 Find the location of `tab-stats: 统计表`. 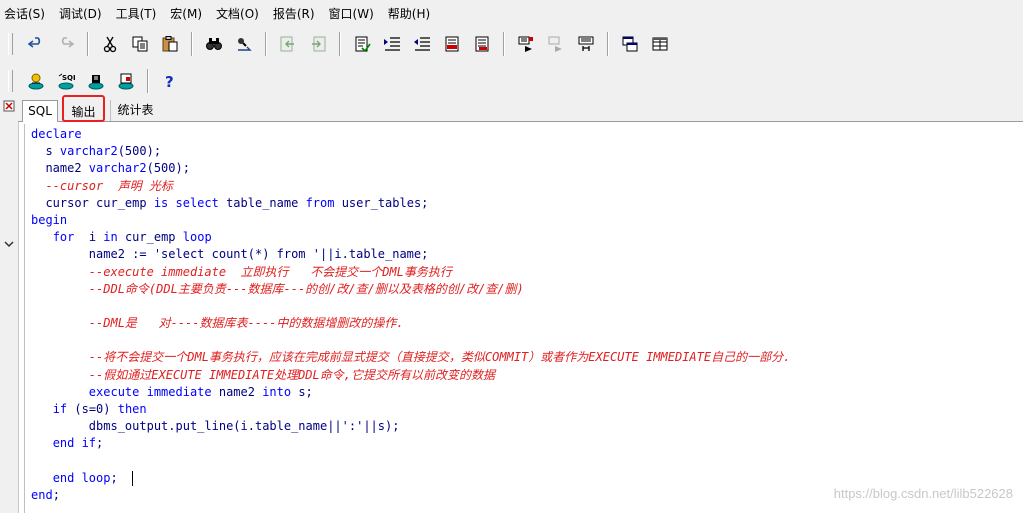

tab-stats: 统计表 is located at coordinates (135, 110).